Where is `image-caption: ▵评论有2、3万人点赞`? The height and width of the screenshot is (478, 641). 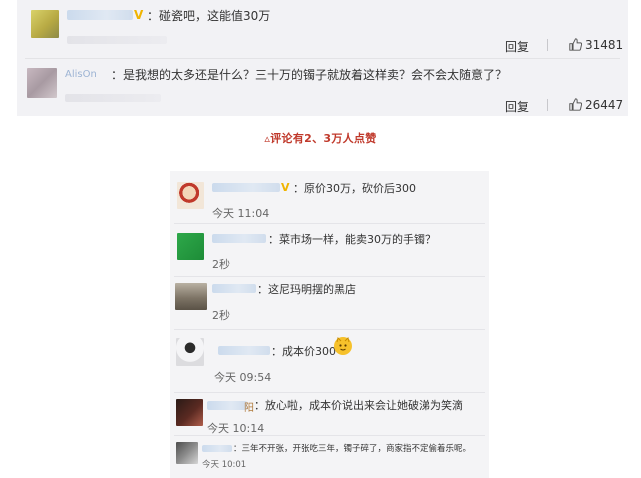 image-caption: ▵评论有2、3万人点赞 is located at coordinates (320, 138).